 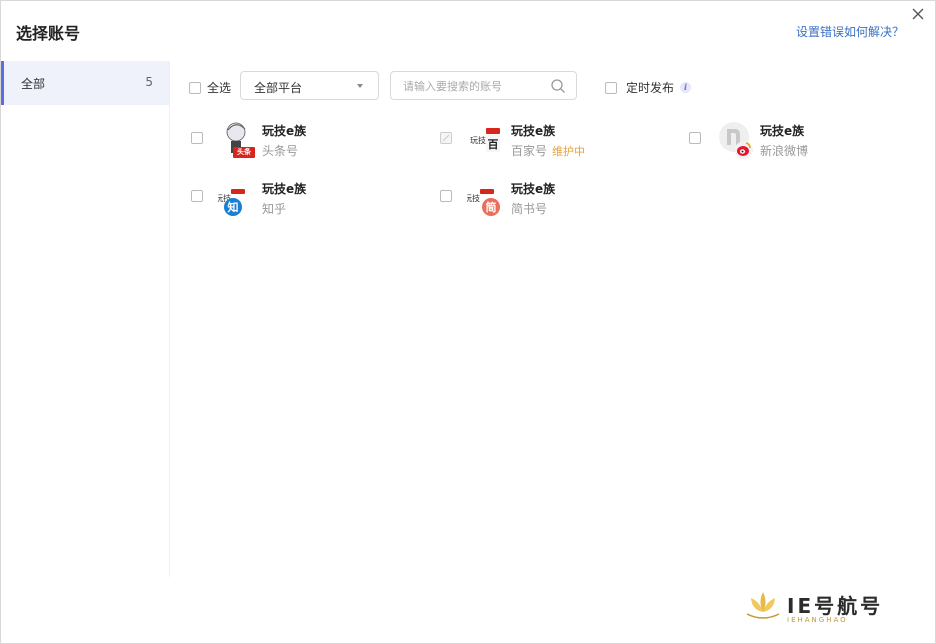 What do you see at coordinates (558, 86) in the screenshot?
I see `search-icon` at bounding box center [558, 86].